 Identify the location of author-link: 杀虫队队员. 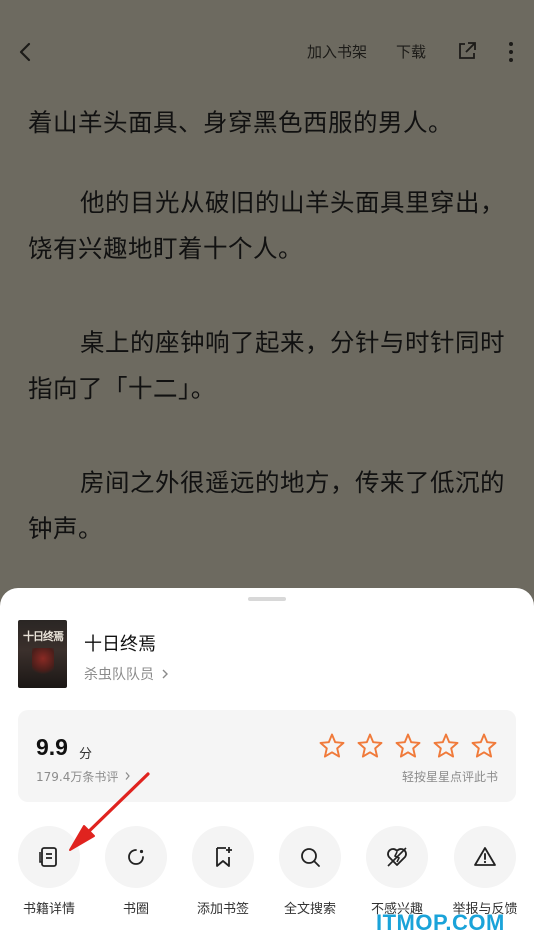
(126, 674).